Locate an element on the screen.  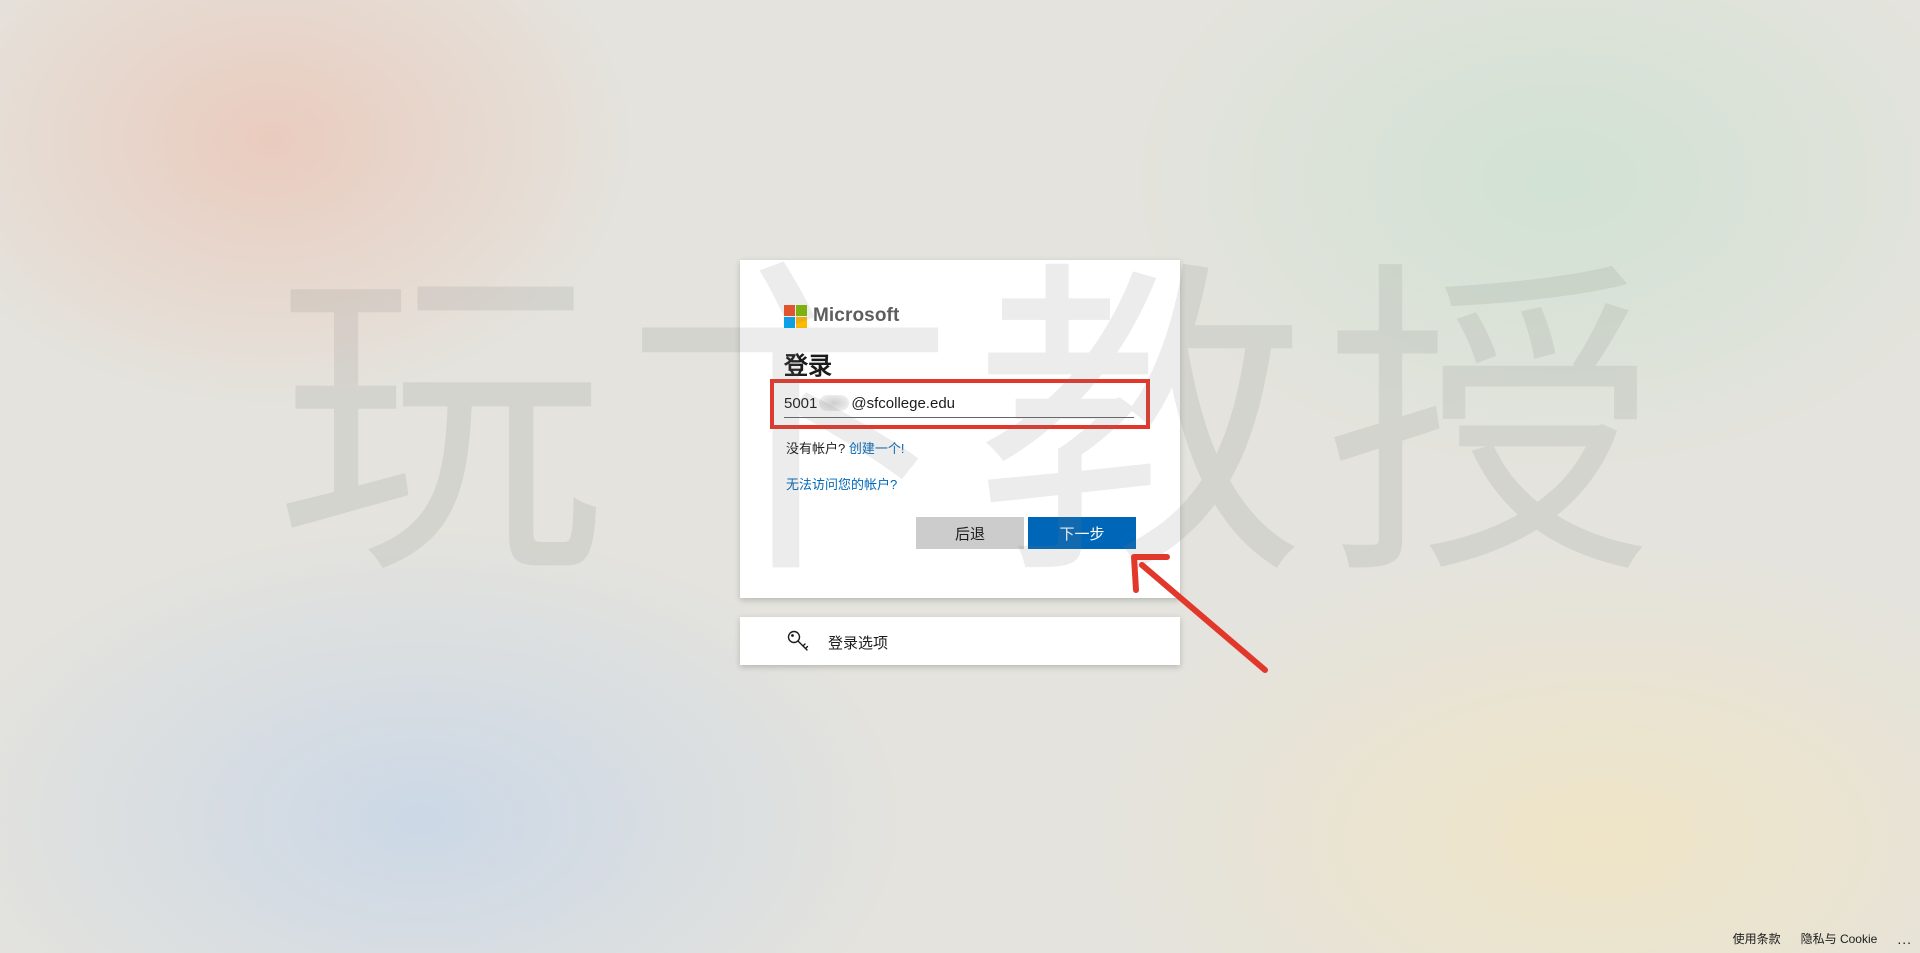
email-highlight-box: 5001 @sfcollege.edu is located at coordinates (960, 404).